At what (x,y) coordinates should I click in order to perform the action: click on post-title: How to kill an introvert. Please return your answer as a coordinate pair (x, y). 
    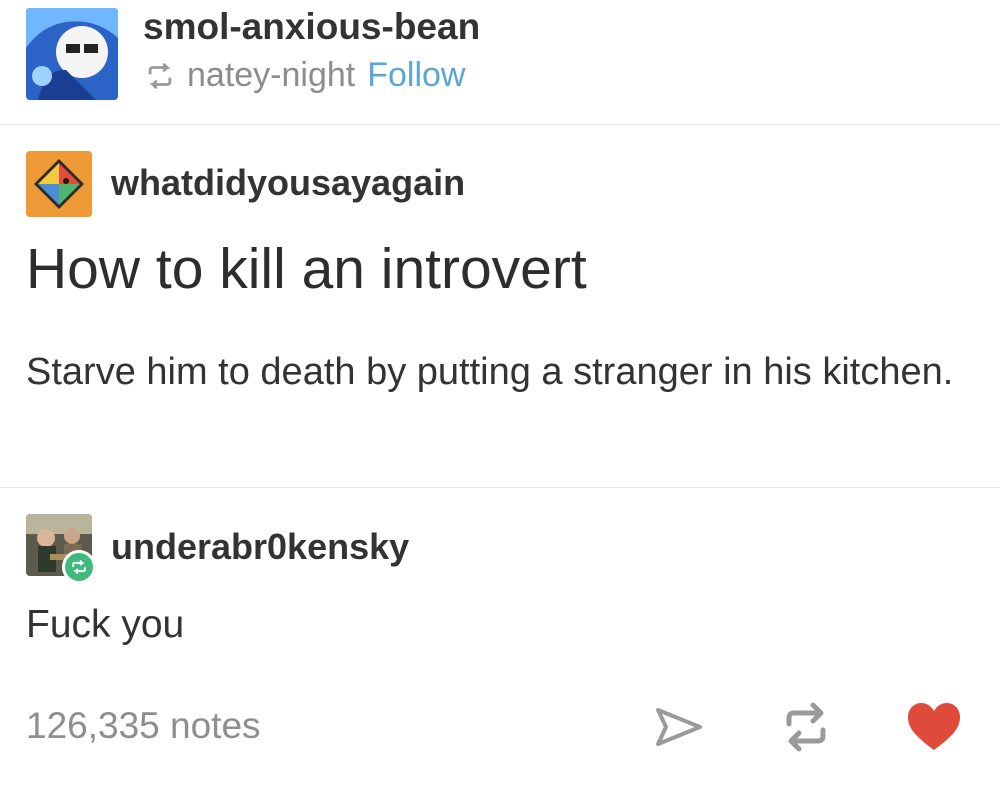
    Looking at the image, I should click on (306, 269).